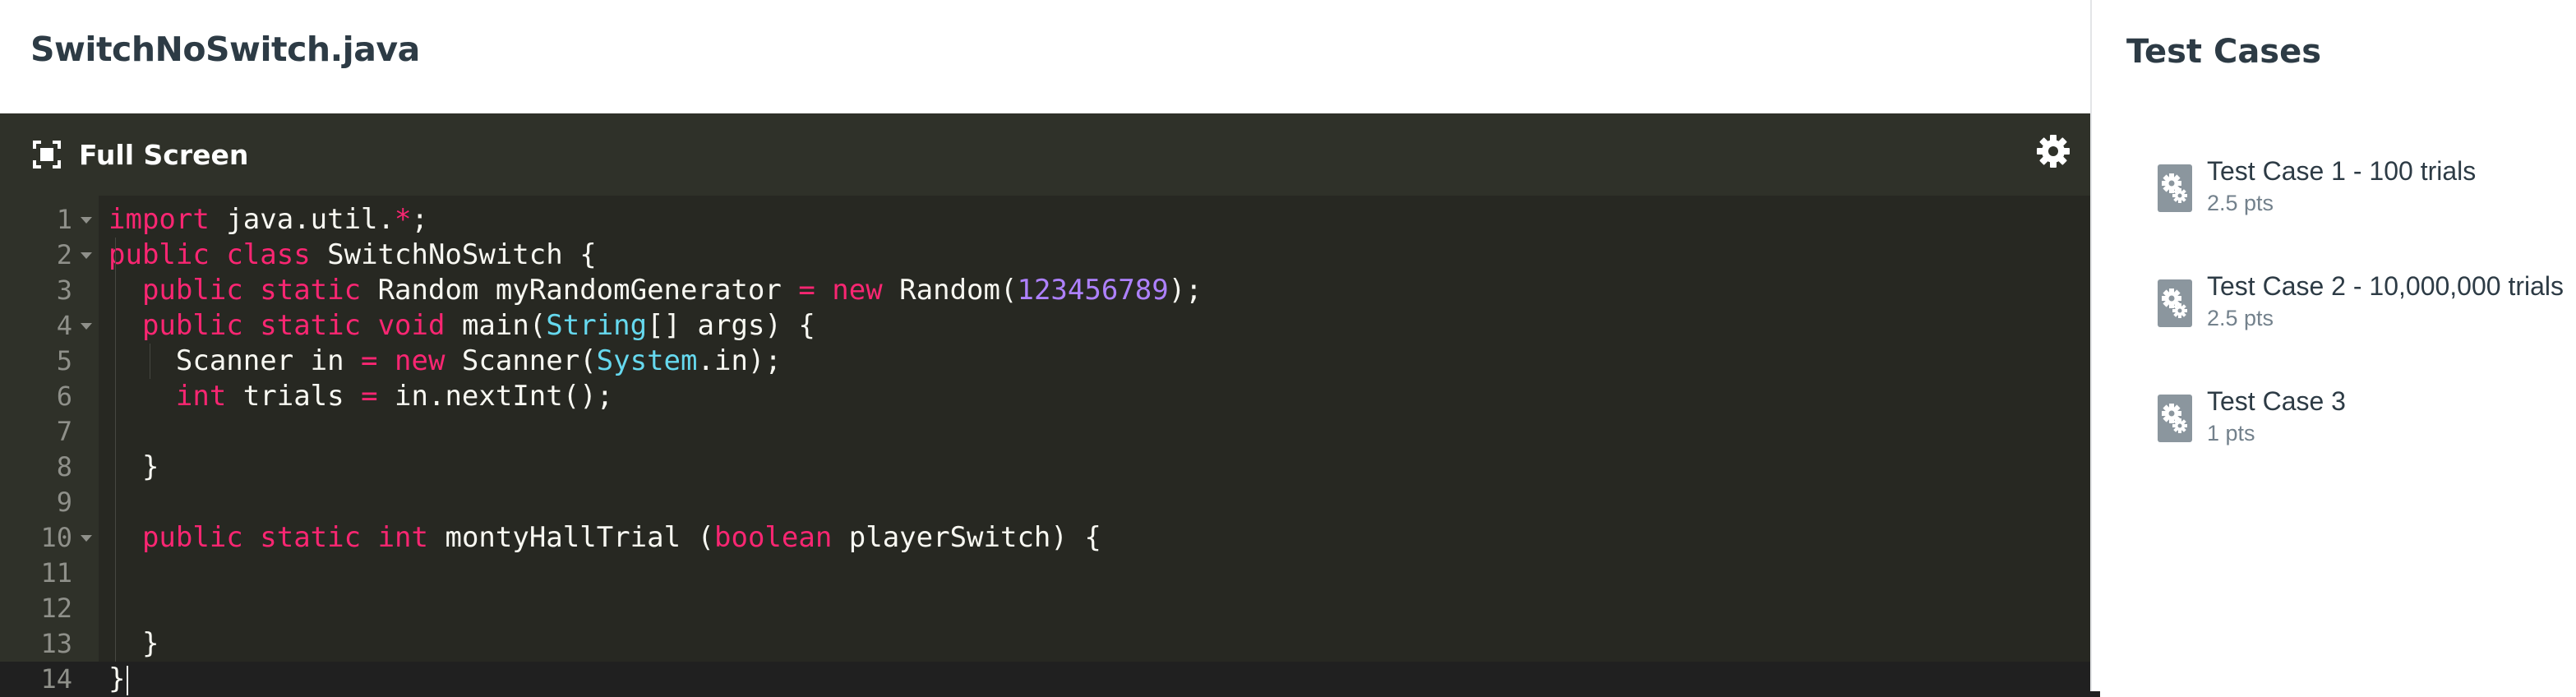 Image resolution: width=2576 pixels, height=697 pixels. Describe the element at coordinates (2231, 433) in the screenshot. I see `test-case-points: 1 pts` at that location.